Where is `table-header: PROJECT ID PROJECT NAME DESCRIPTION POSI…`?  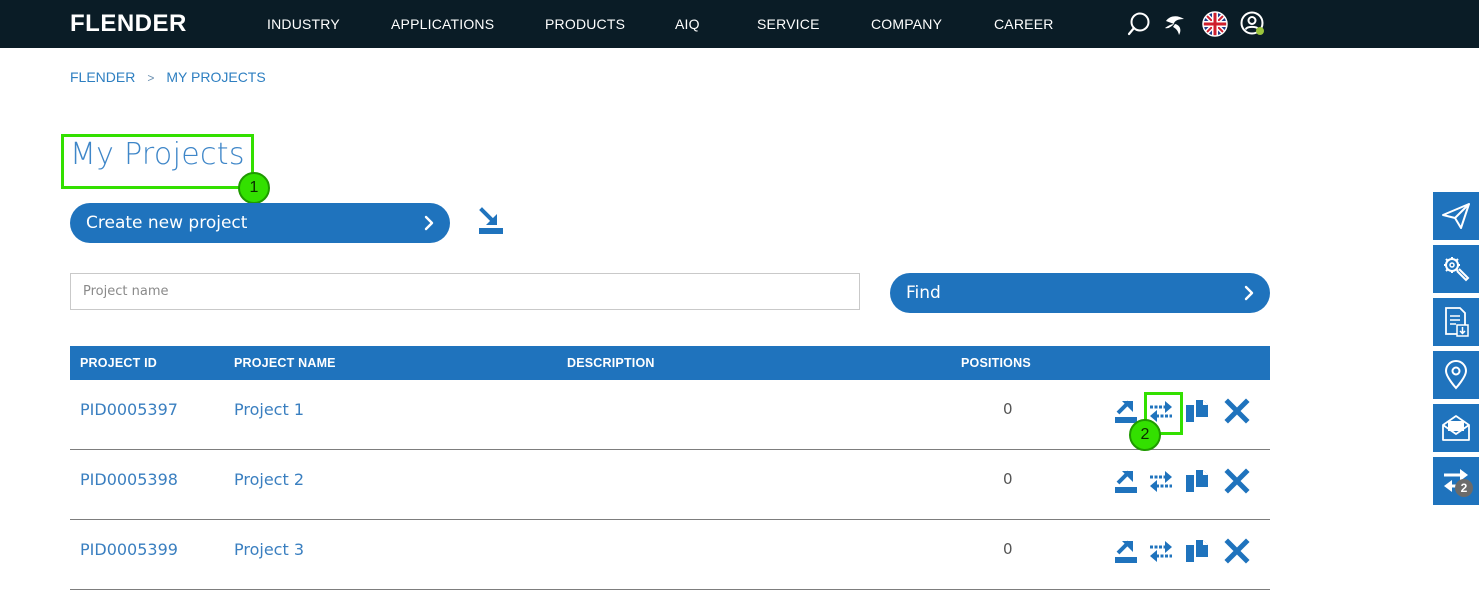 table-header: PROJECT ID PROJECT NAME DESCRIPTION POSI… is located at coordinates (670, 363).